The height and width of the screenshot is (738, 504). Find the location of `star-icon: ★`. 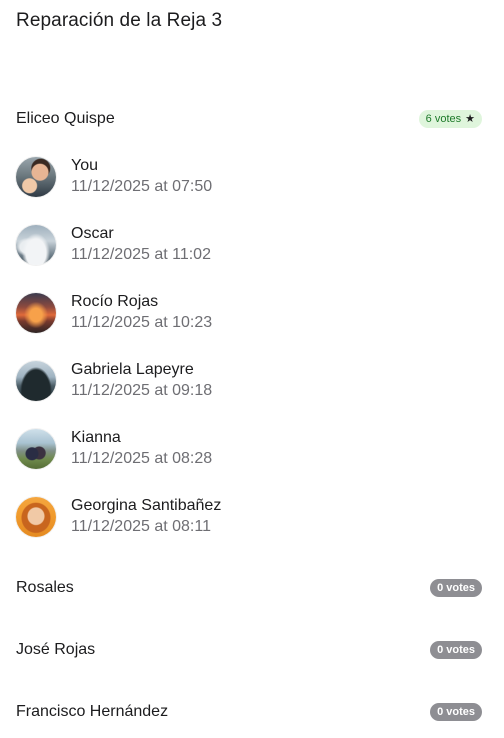

star-icon: ★ is located at coordinates (470, 119).